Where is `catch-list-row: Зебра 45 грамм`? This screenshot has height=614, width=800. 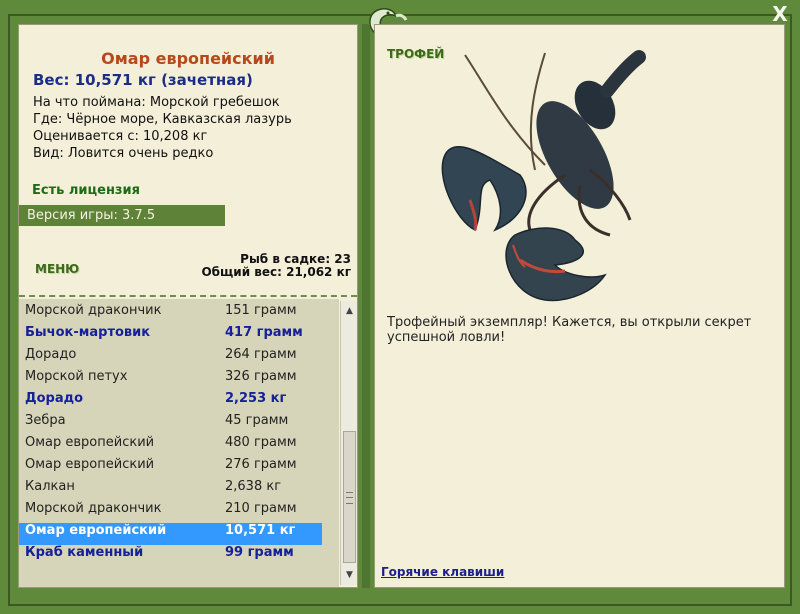
catch-list-row: Зебра 45 грамм is located at coordinates (170, 424).